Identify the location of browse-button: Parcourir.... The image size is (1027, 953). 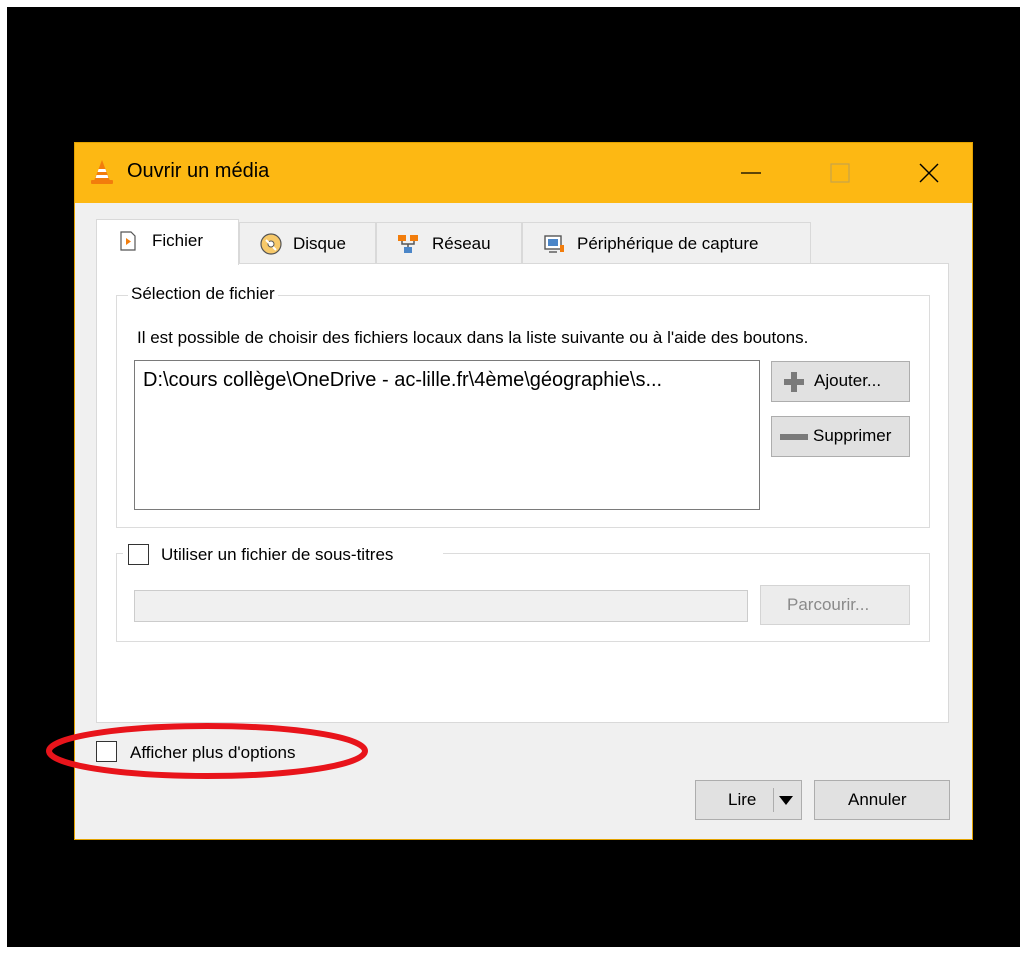
(835, 605).